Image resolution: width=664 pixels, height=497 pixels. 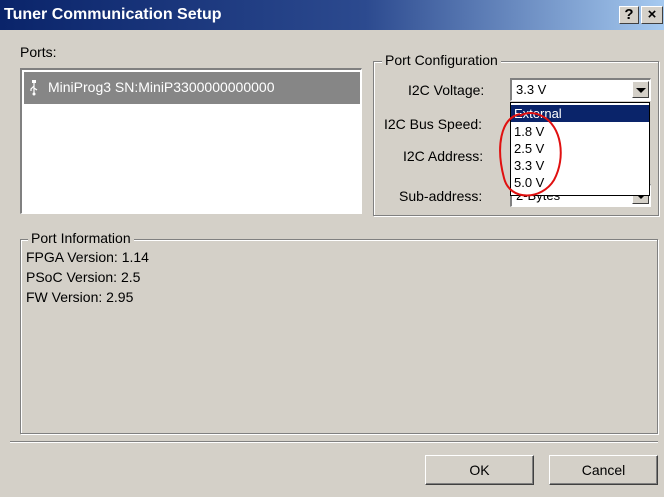 What do you see at coordinates (629, 15) in the screenshot?
I see `help-button: ?` at bounding box center [629, 15].